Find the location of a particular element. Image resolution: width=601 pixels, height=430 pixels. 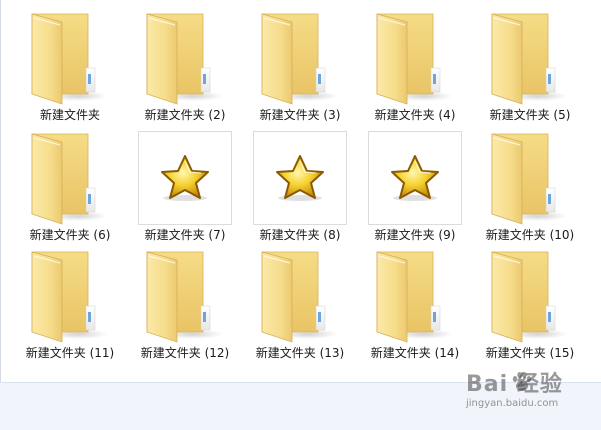

item-label: 新建文件夹 (9) is located at coordinates (415, 235).